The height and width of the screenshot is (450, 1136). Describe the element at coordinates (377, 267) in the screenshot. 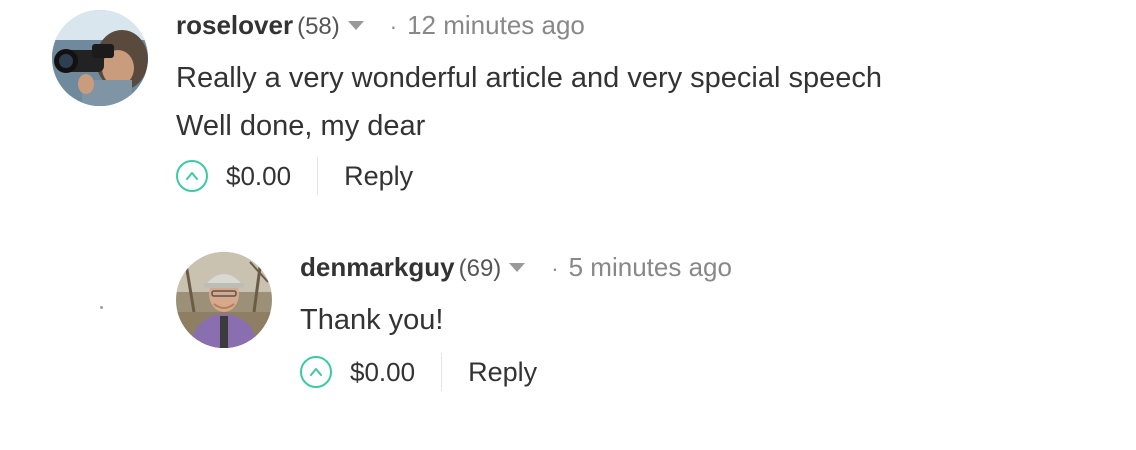

I see `username-link: denmarkguy` at that location.